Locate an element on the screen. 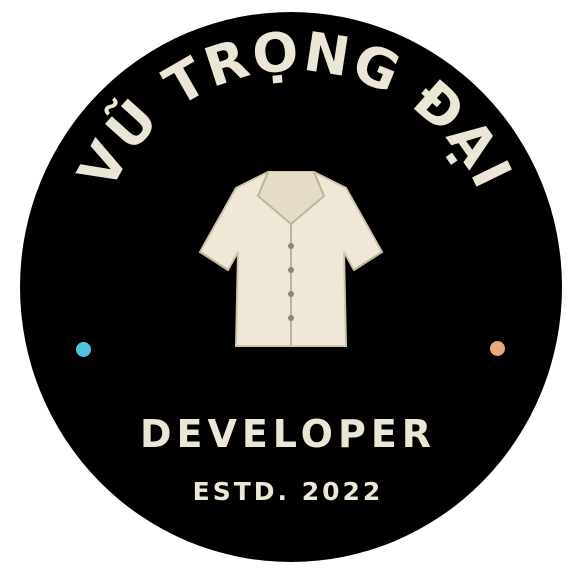 Image resolution: width=576 pixels, height=576 pixels. established-text: ESTD. 2022 is located at coordinates (288, 491).